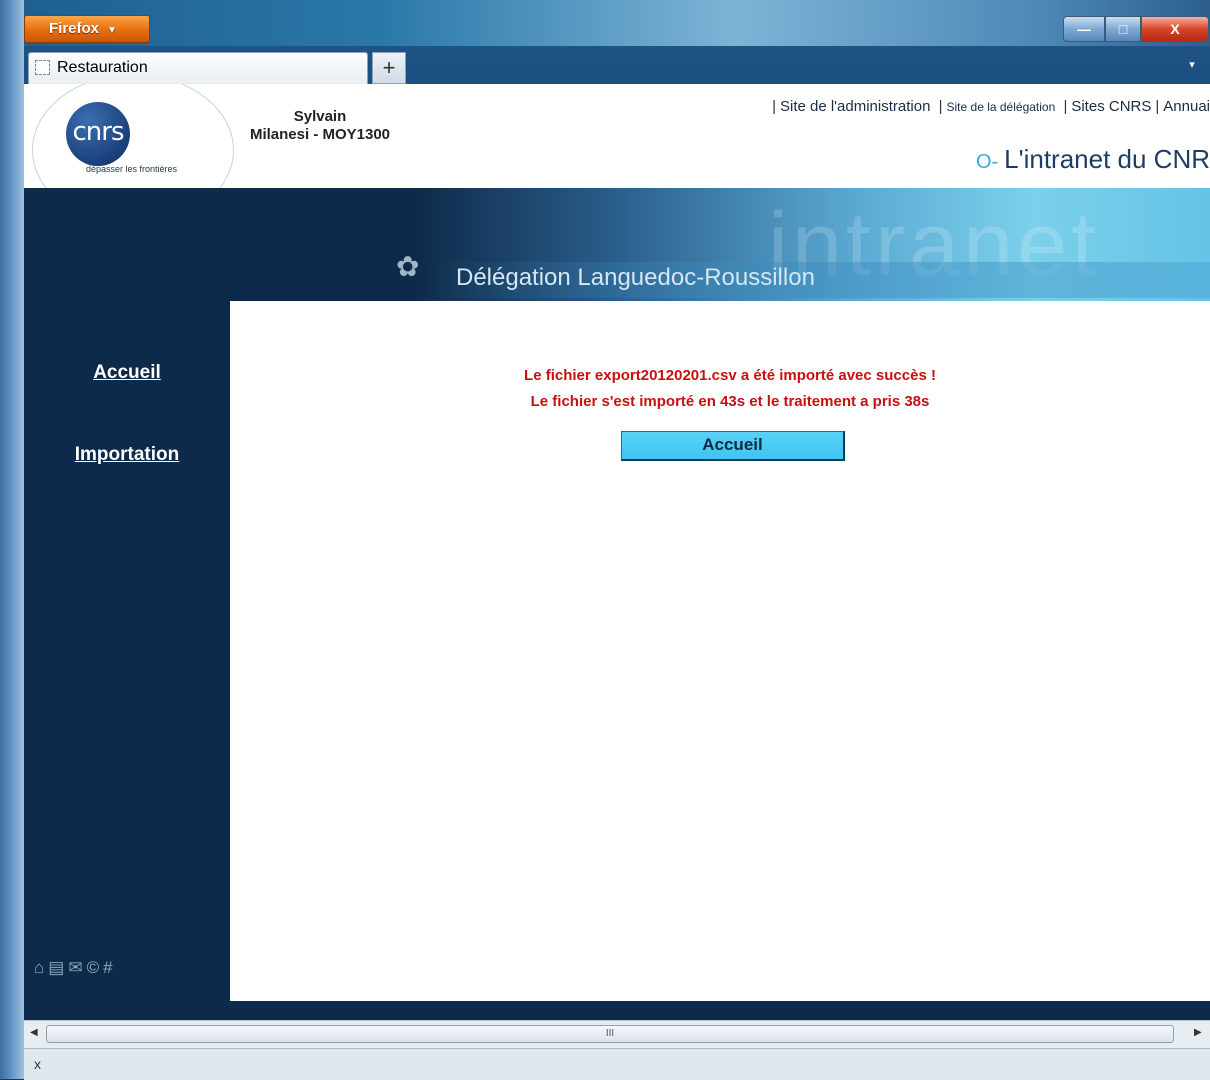  I want to click on scroll-left-icon: ◀, so click(34, 1032).